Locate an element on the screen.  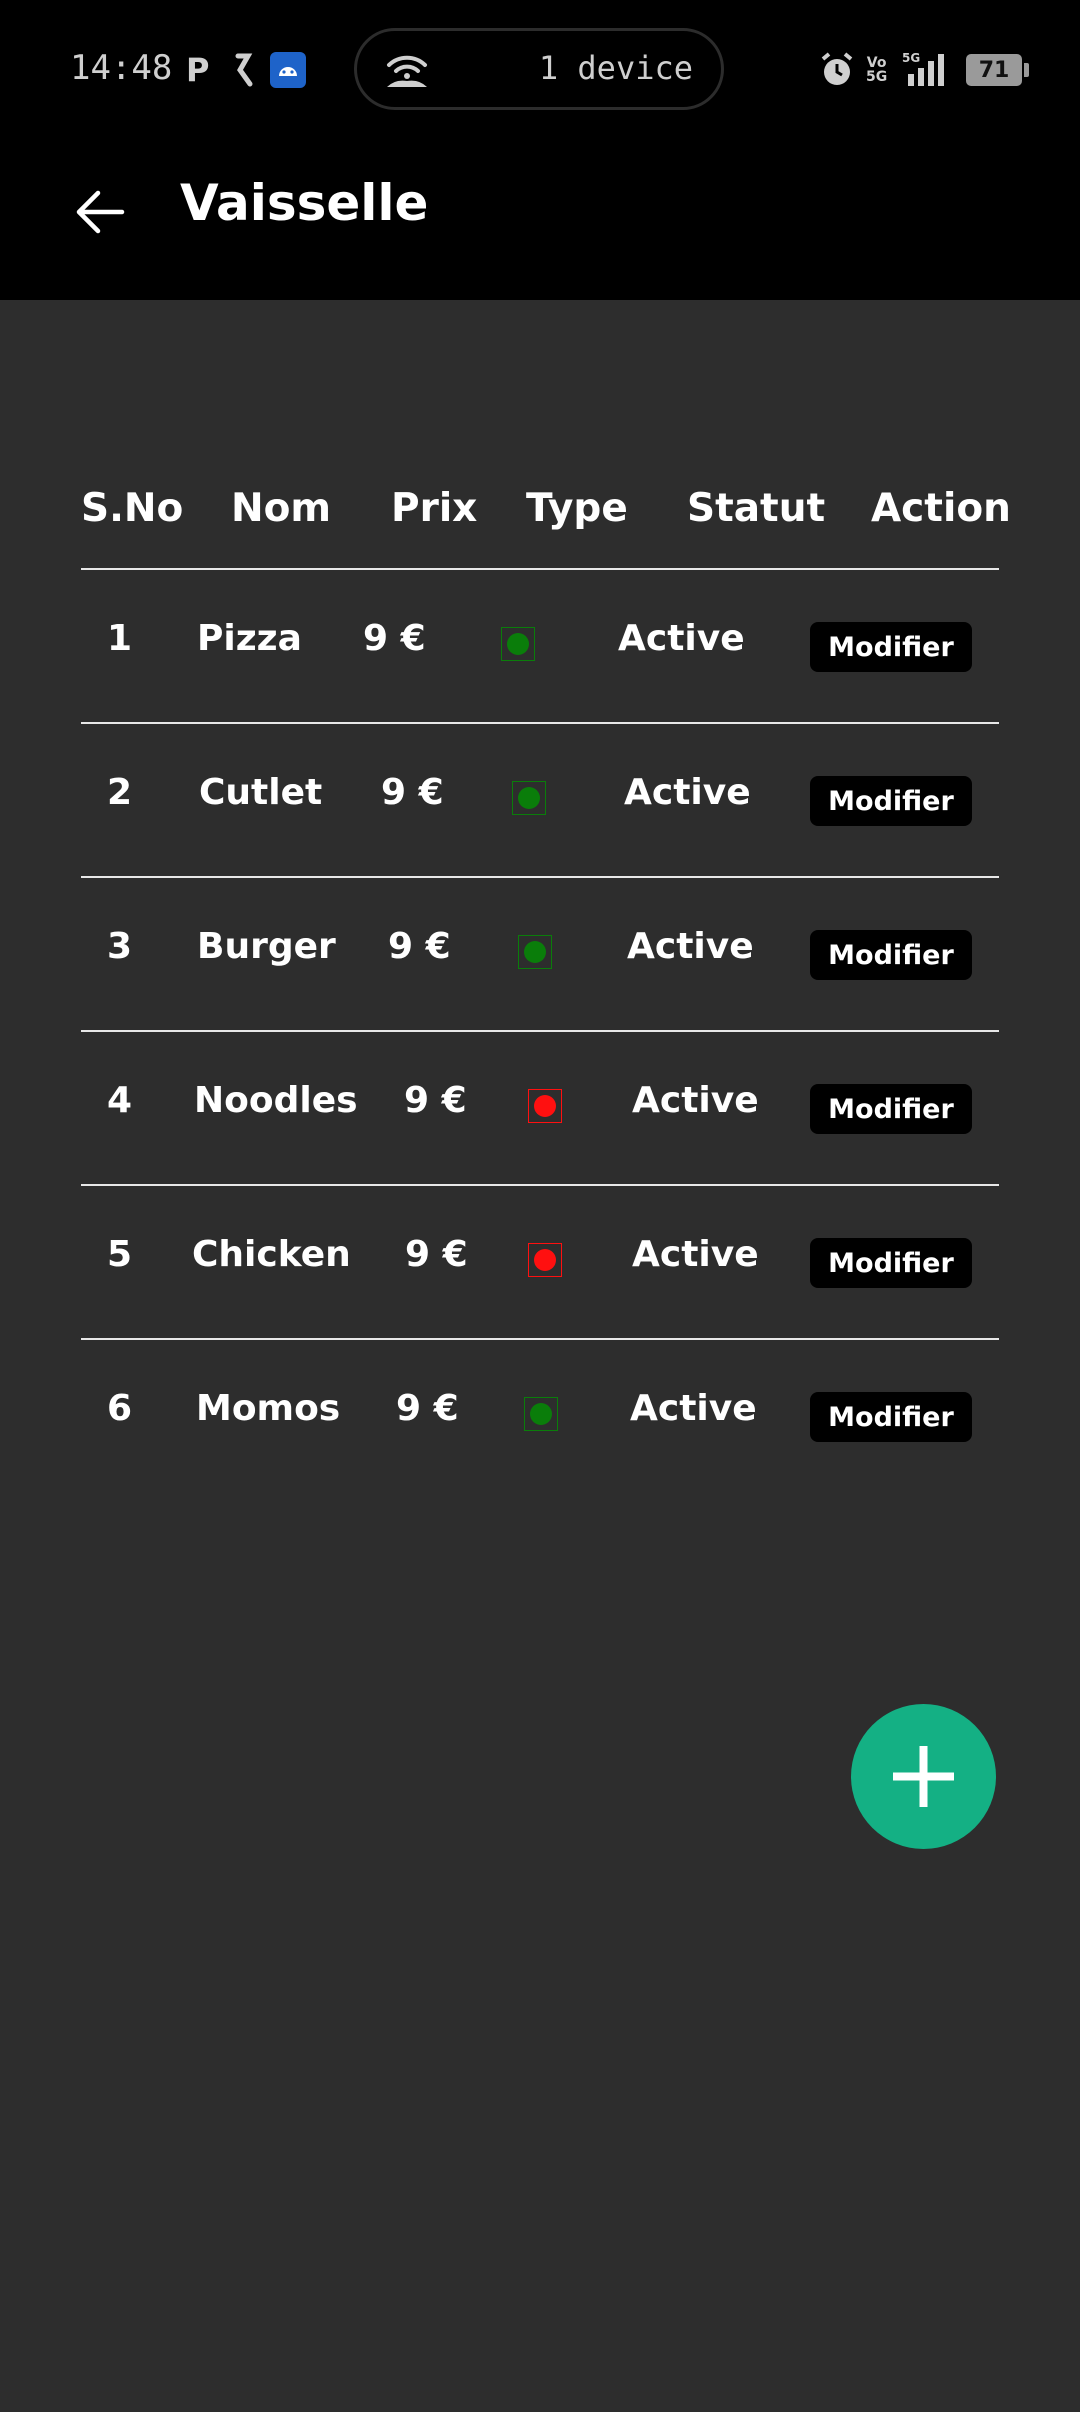
row-name: Momos is located at coordinates (268, 1408).